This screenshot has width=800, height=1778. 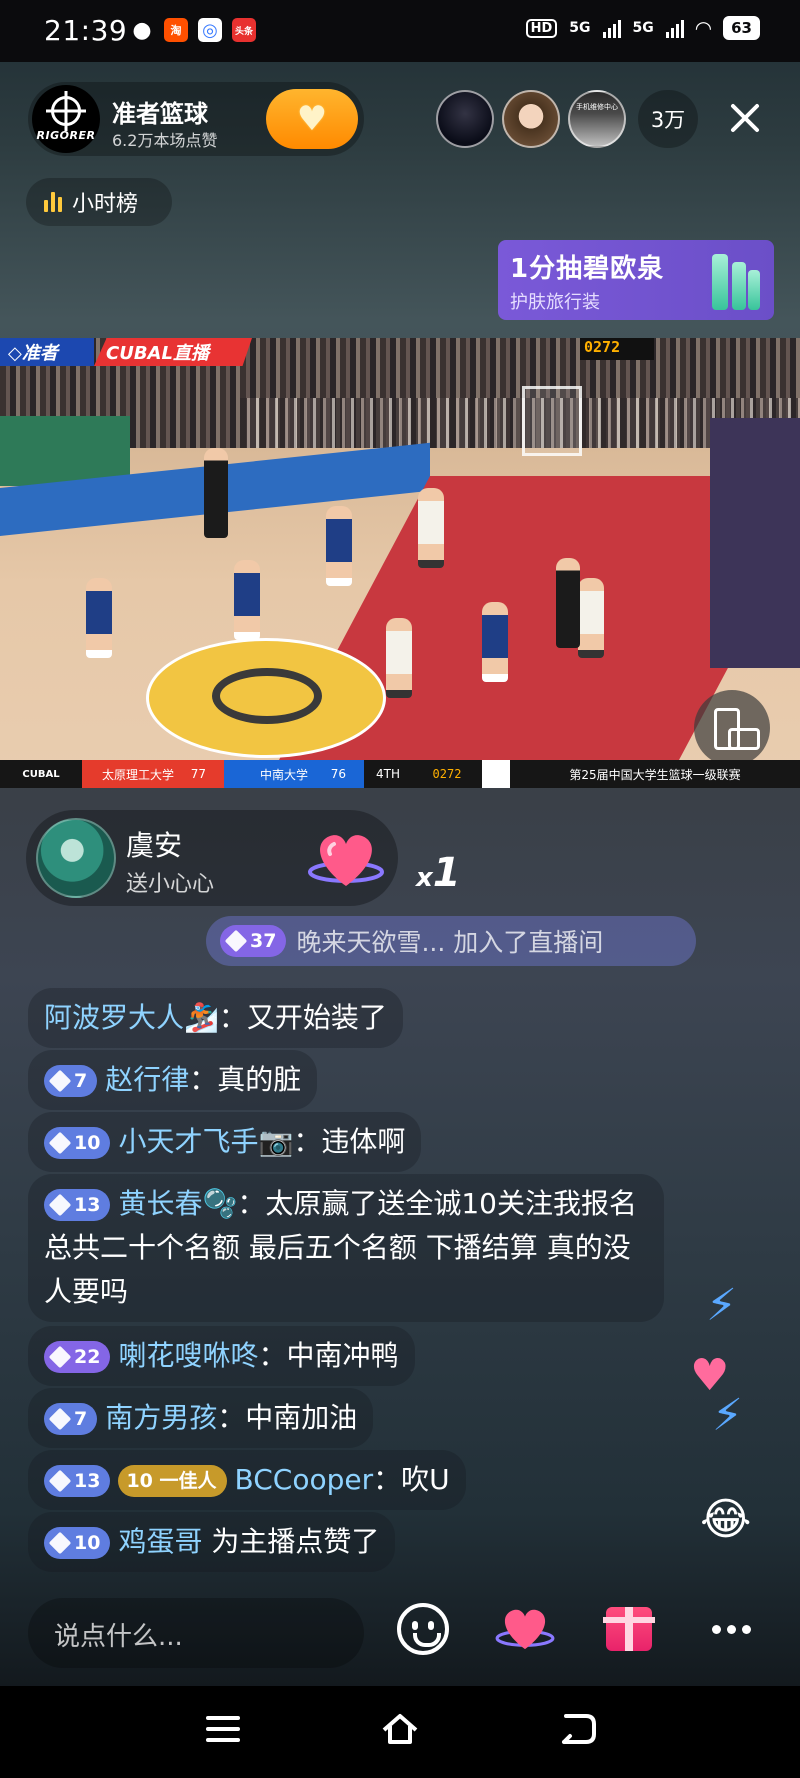 I want to click on team1-name: 太原理工大学, so click(x=138, y=774).